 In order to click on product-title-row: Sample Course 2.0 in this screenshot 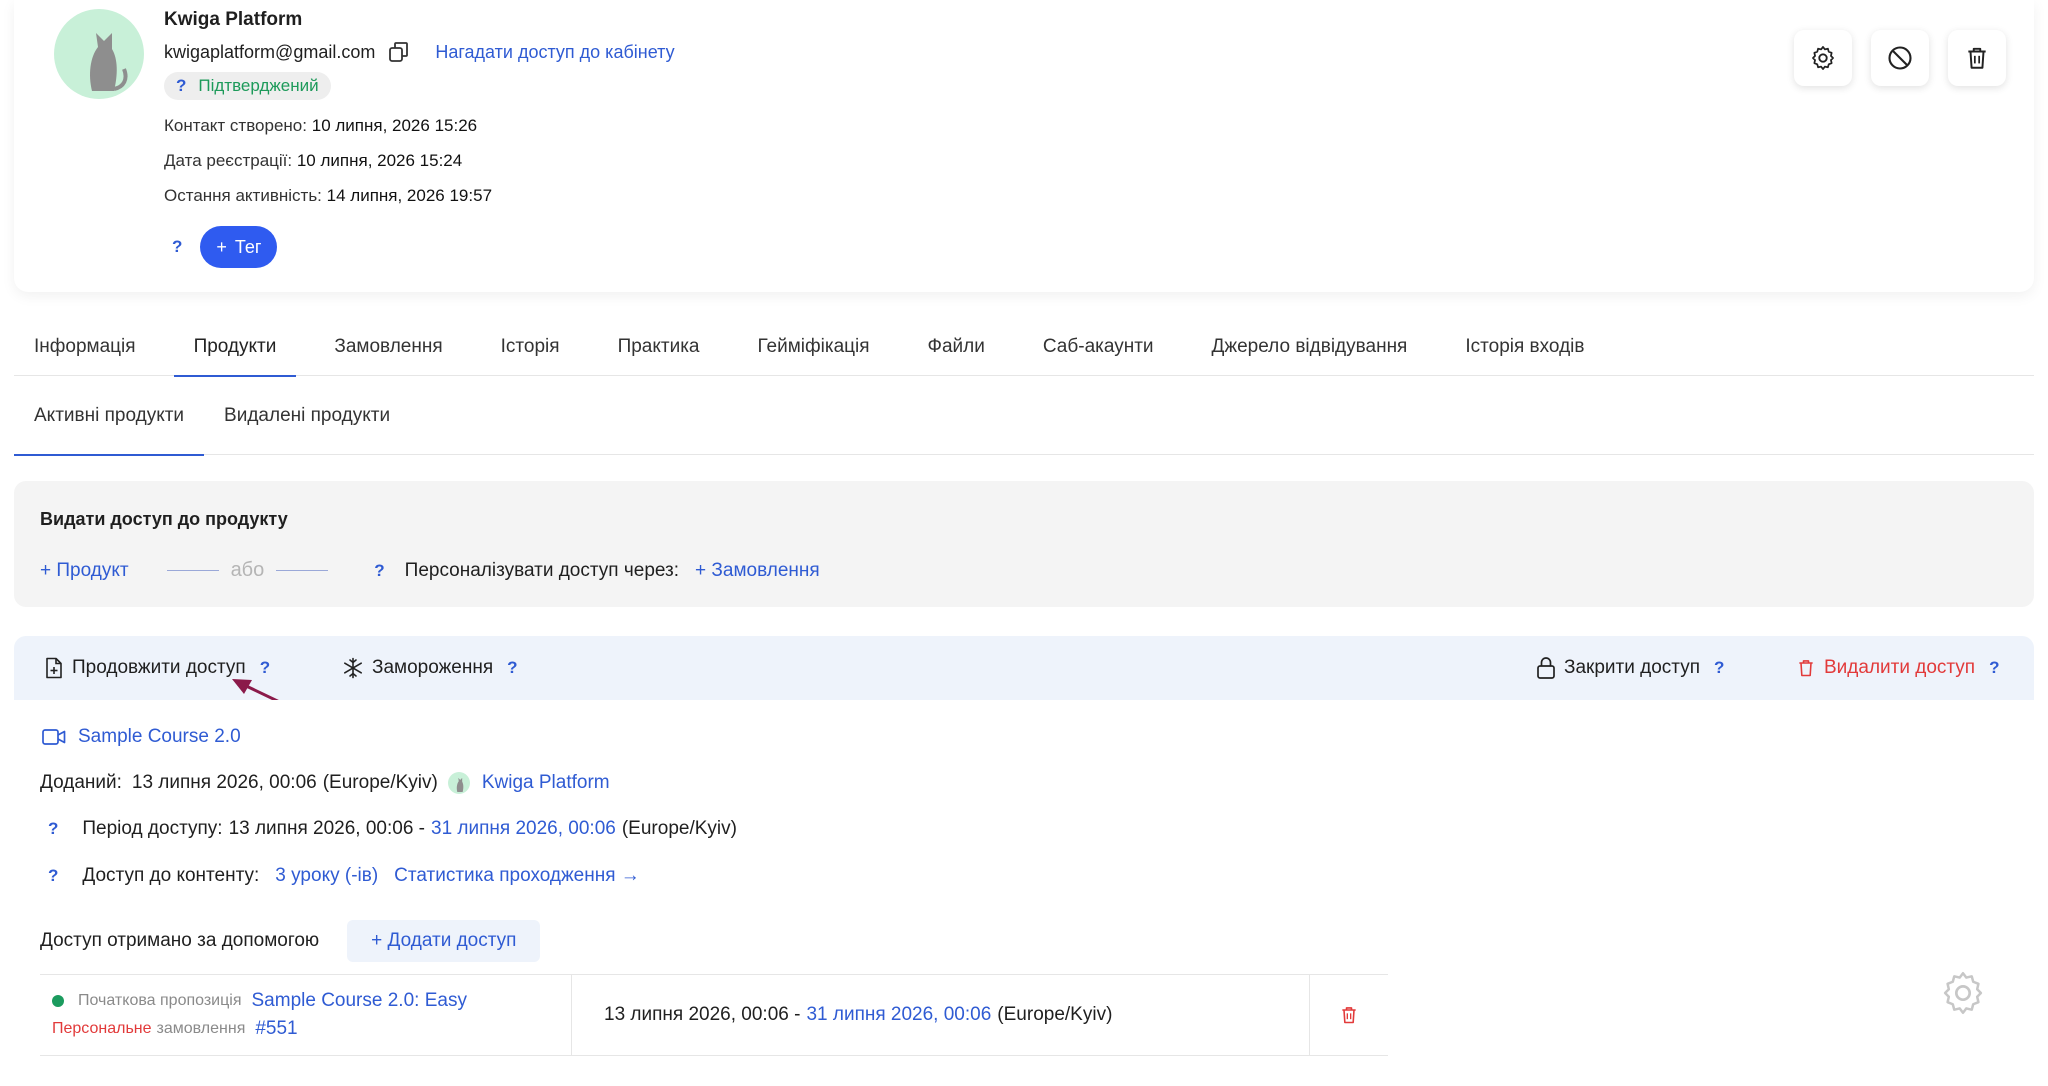, I will do `click(141, 737)`.